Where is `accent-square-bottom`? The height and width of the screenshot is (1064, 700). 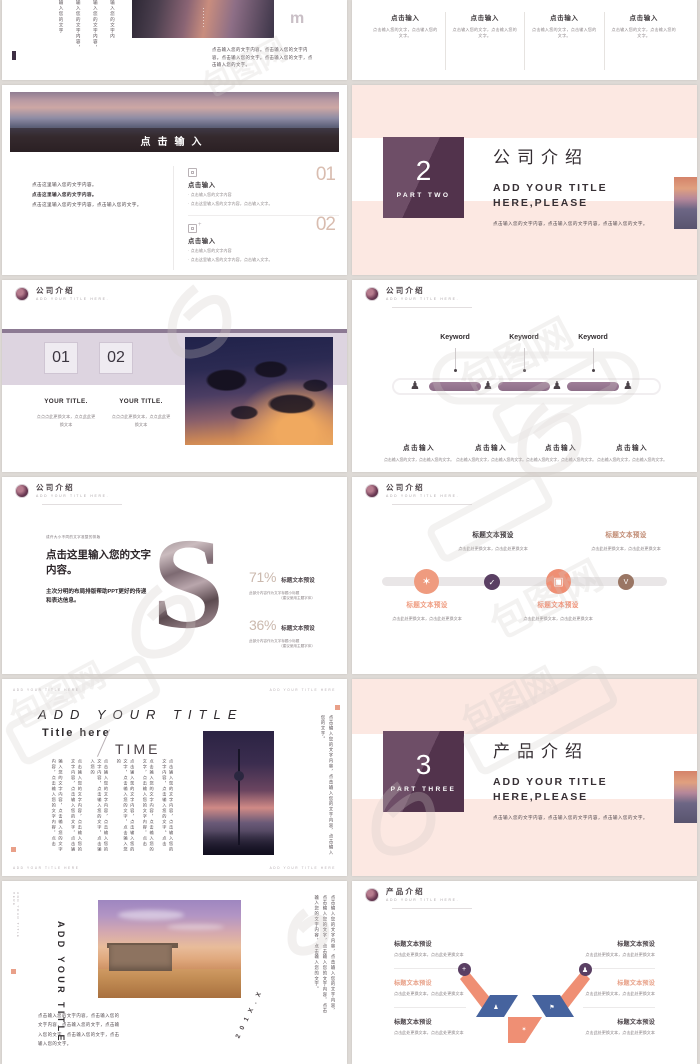
accent-square-bottom is located at coordinates (13, 849).